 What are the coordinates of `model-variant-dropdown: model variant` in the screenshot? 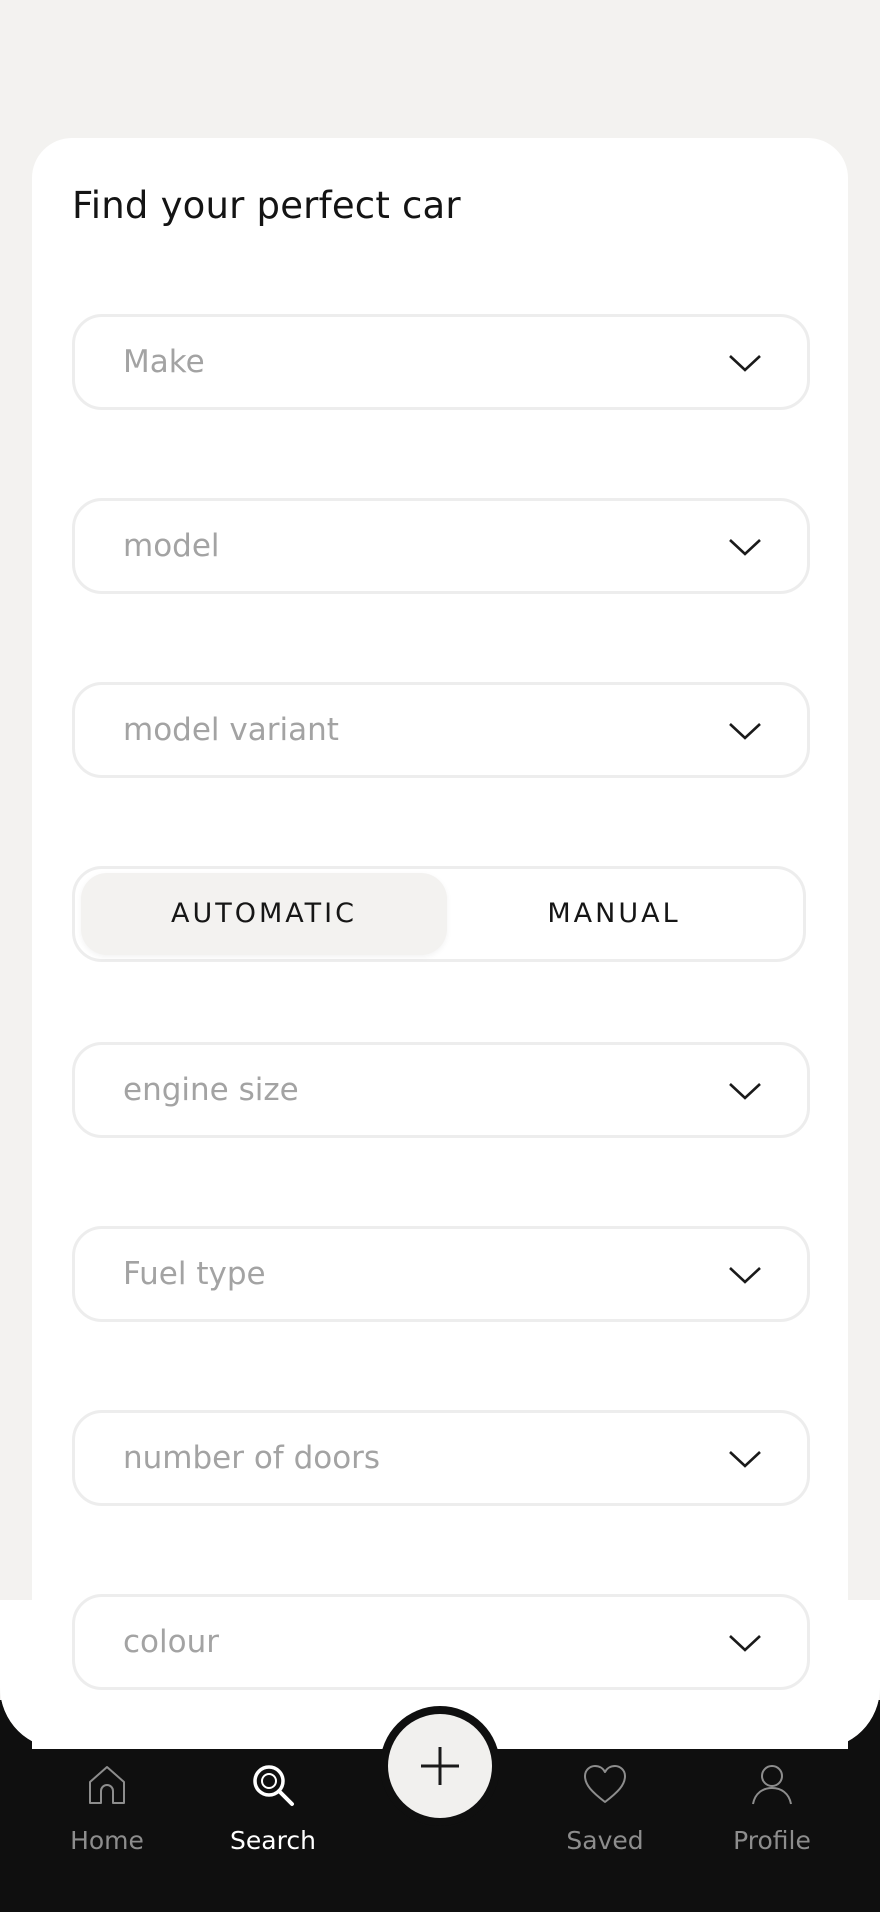 It's located at (441, 730).